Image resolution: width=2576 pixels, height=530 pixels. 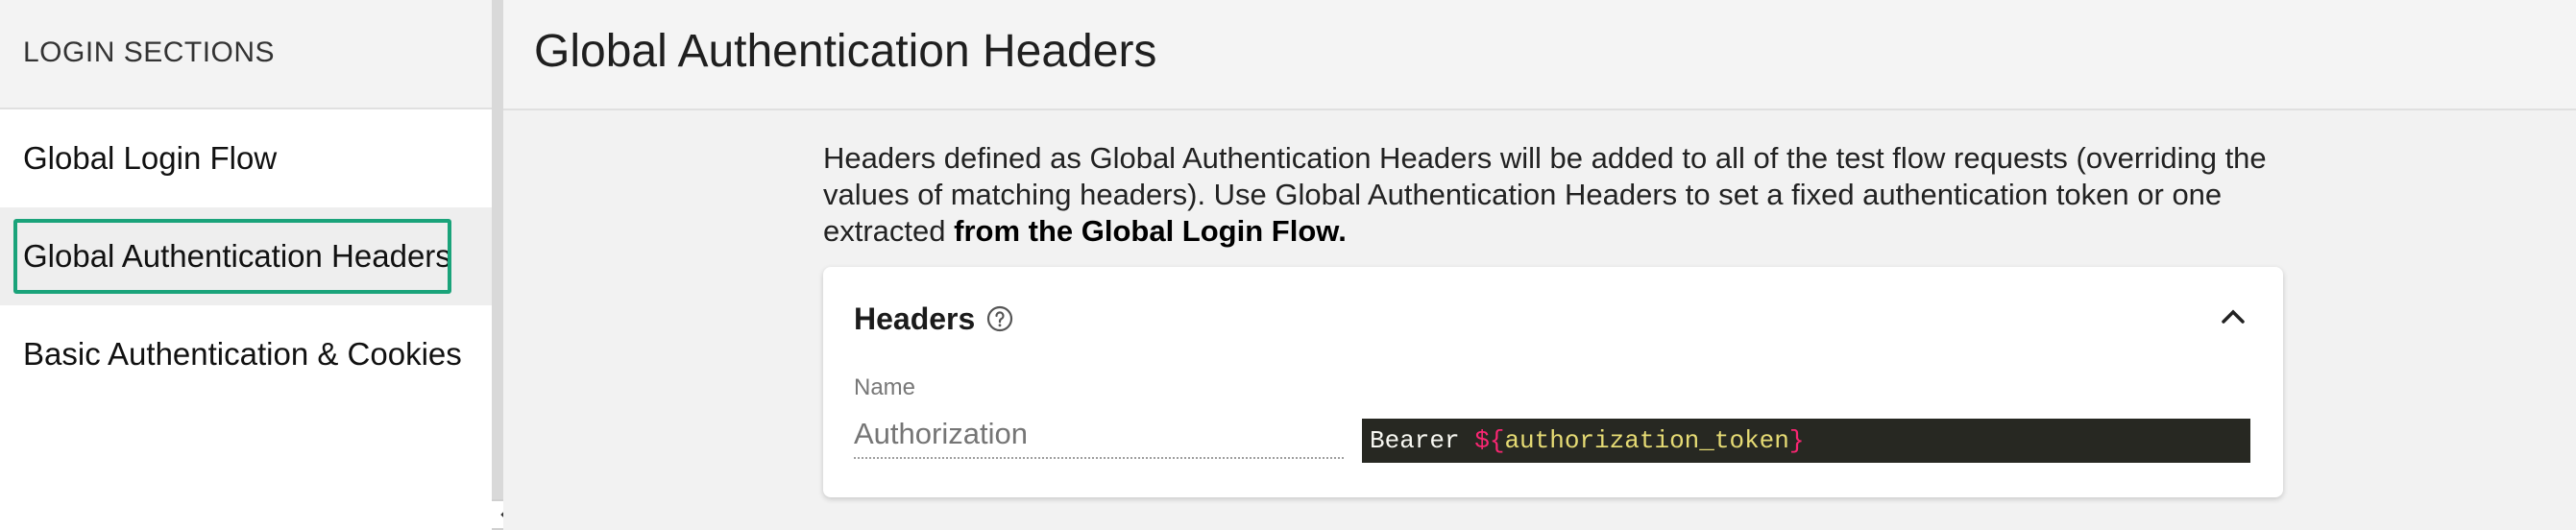 I want to click on sidebar-header: LOGIN SECTIONS, so click(x=246, y=54).